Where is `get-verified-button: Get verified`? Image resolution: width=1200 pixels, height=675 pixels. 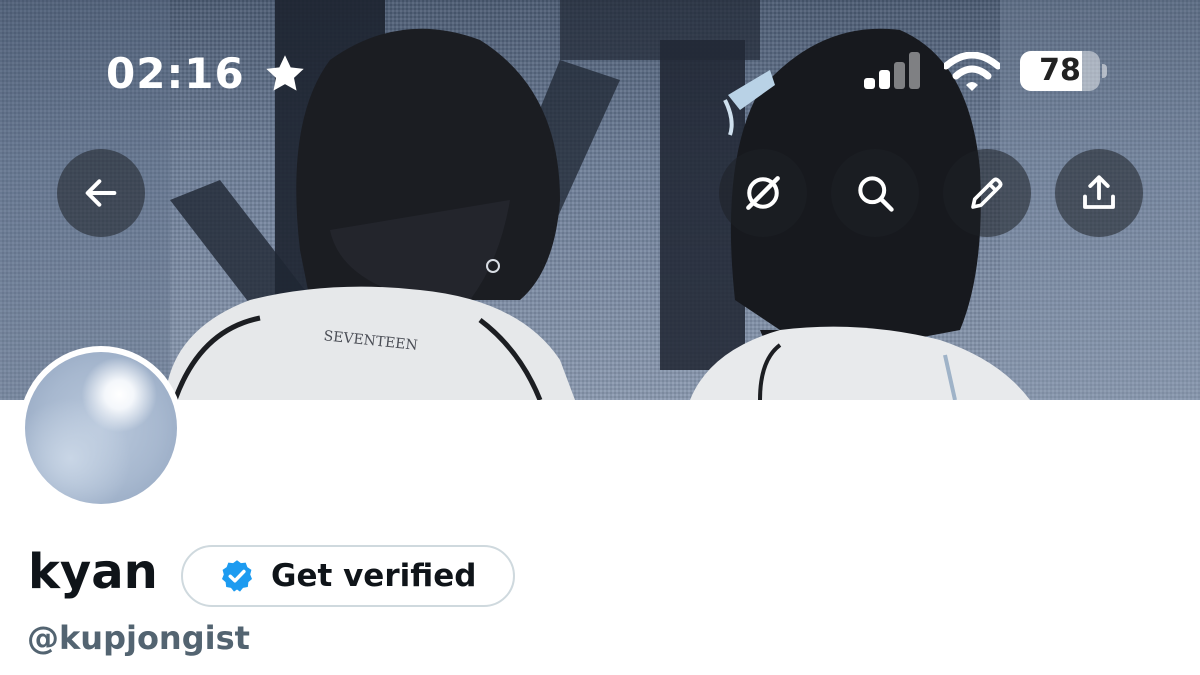 get-verified-button: Get verified is located at coordinates (348, 576).